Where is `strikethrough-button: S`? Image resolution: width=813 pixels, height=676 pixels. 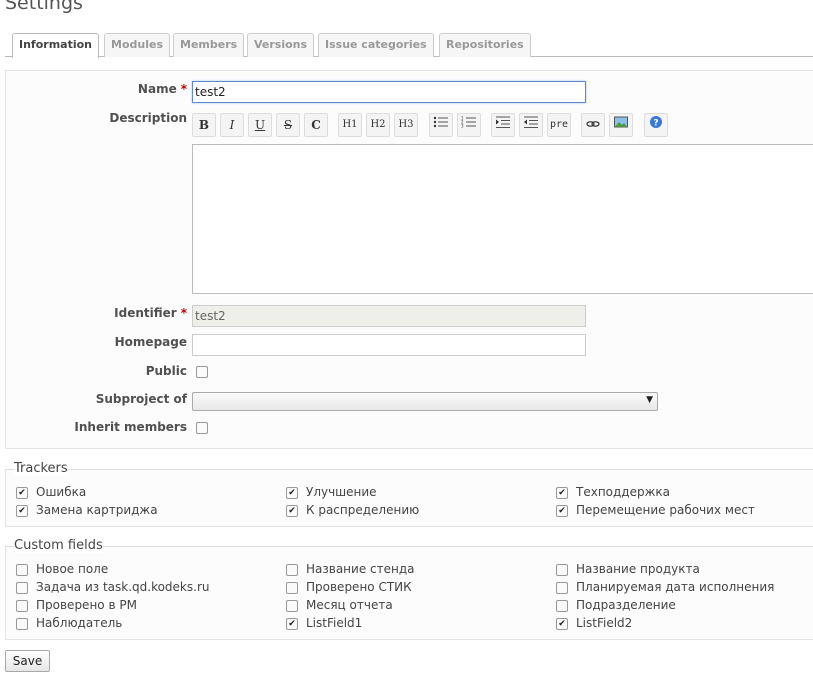
strikethrough-button: S is located at coordinates (288, 125).